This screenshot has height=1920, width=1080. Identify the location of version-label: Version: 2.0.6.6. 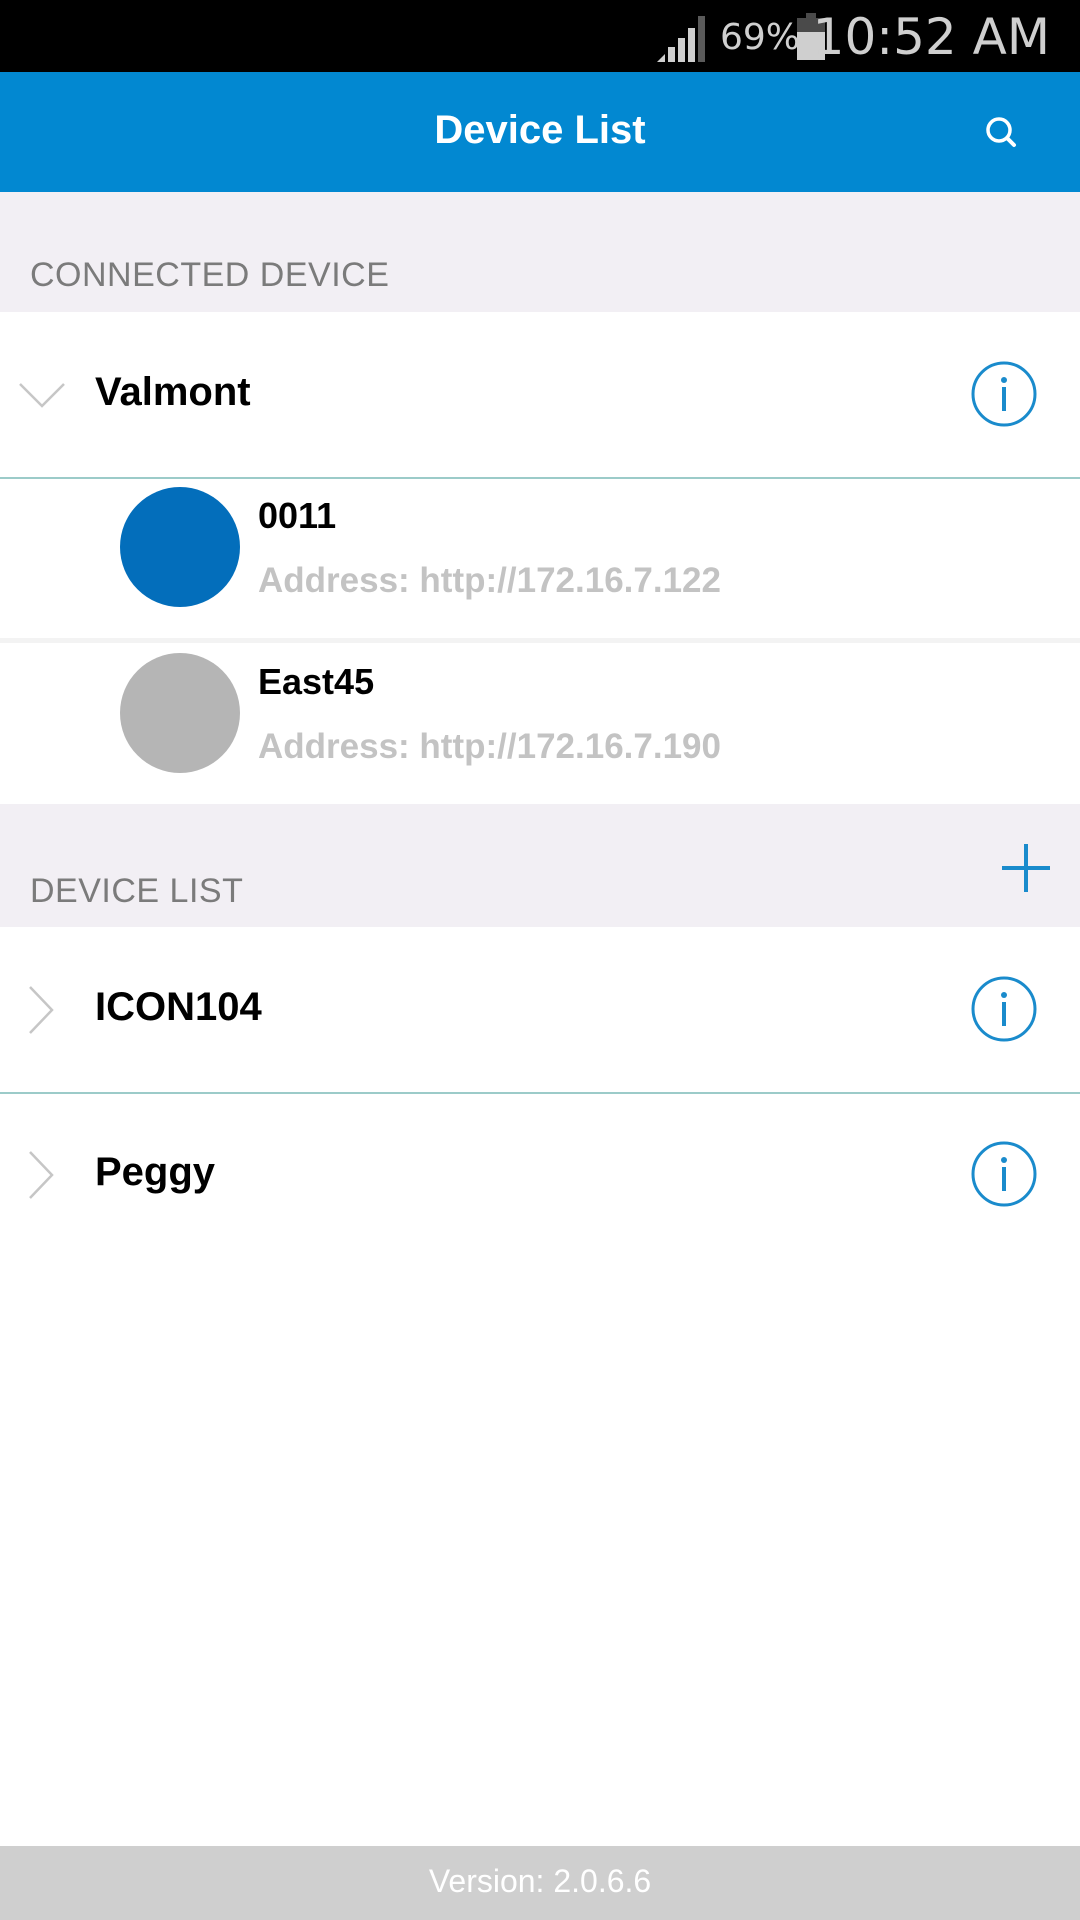
(540, 1881).